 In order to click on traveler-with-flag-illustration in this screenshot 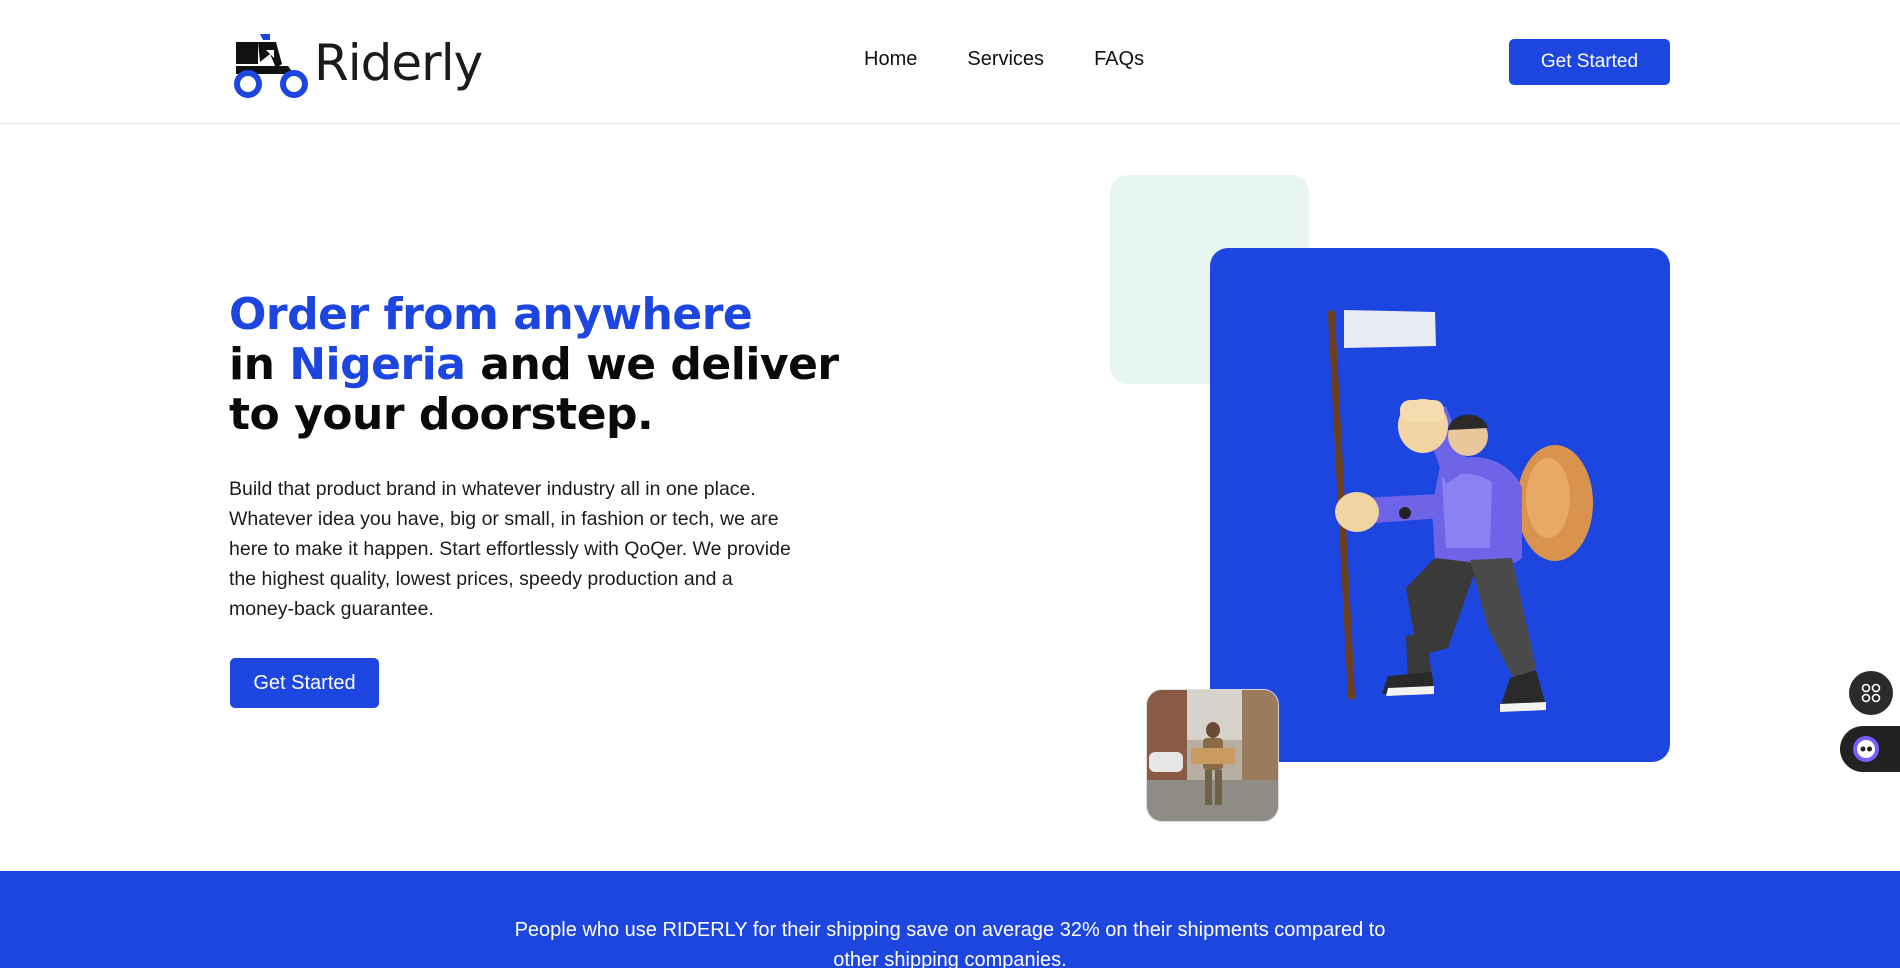, I will do `click(1460, 511)`.